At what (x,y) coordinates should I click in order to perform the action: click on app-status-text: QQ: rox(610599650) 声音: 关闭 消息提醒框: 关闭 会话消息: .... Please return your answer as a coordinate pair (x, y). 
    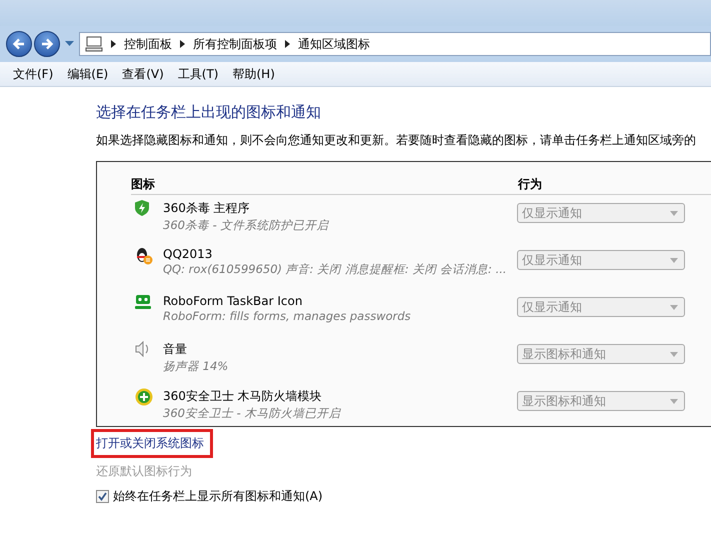
    Looking at the image, I should click on (335, 269).